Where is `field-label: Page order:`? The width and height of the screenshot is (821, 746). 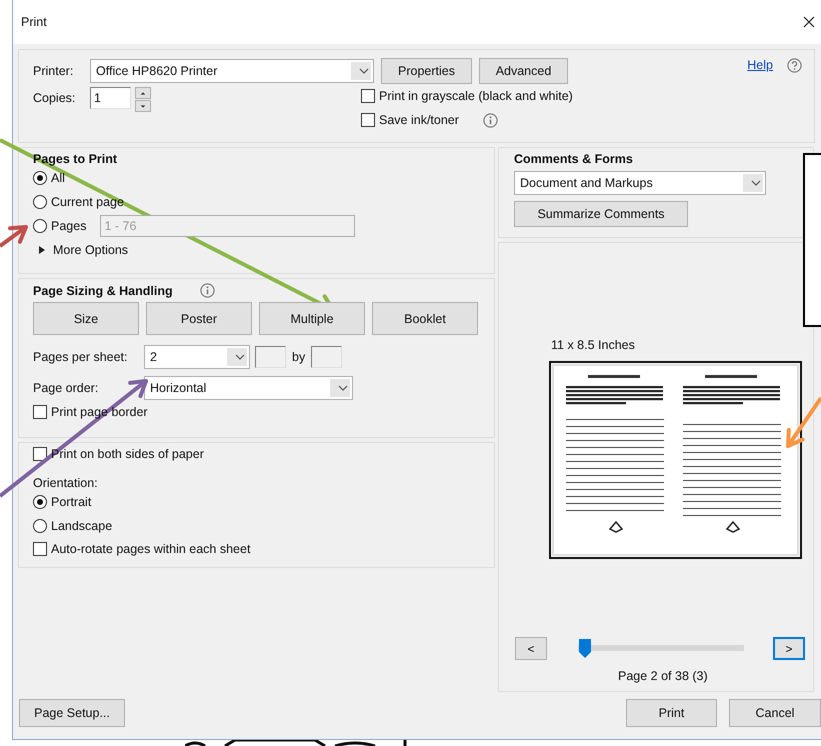
field-label: Page order: is located at coordinates (66, 388).